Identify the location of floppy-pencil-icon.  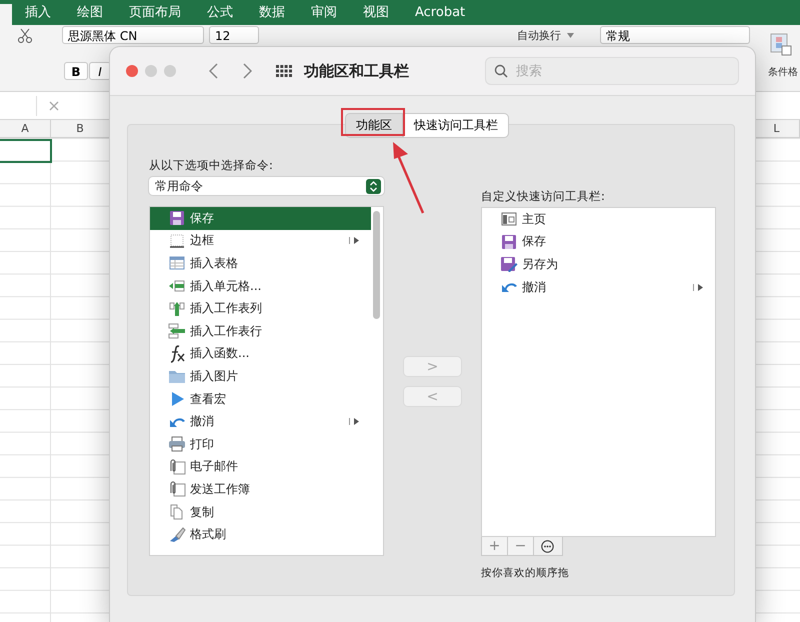
(509, 264).